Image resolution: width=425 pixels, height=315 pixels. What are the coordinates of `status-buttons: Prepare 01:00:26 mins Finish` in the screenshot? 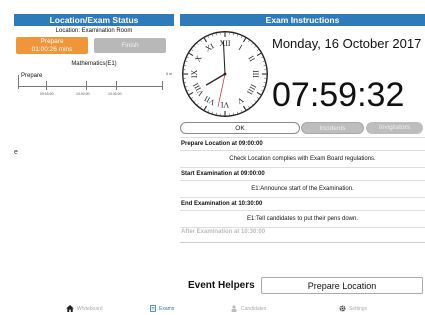 It's located at (94, 45).